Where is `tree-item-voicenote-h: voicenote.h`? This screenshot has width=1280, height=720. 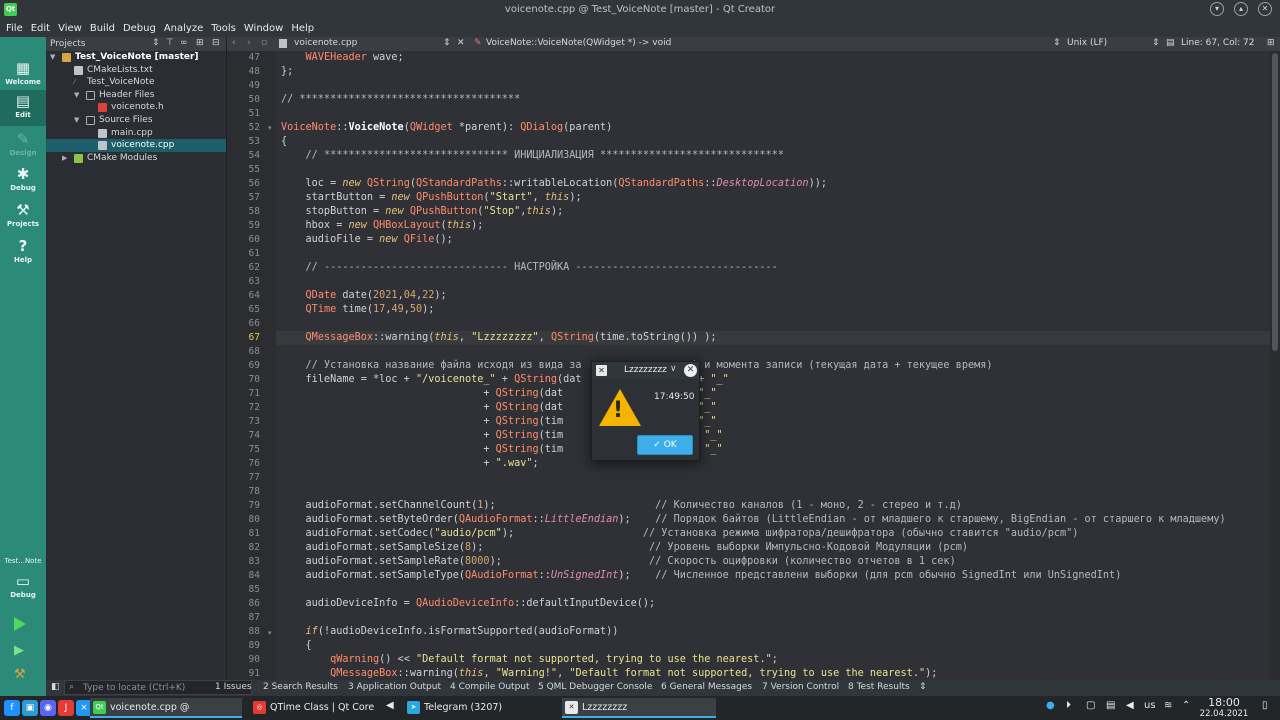 tree-item-voicenote-h: voicenote.h is located at coordinates (136, 107).